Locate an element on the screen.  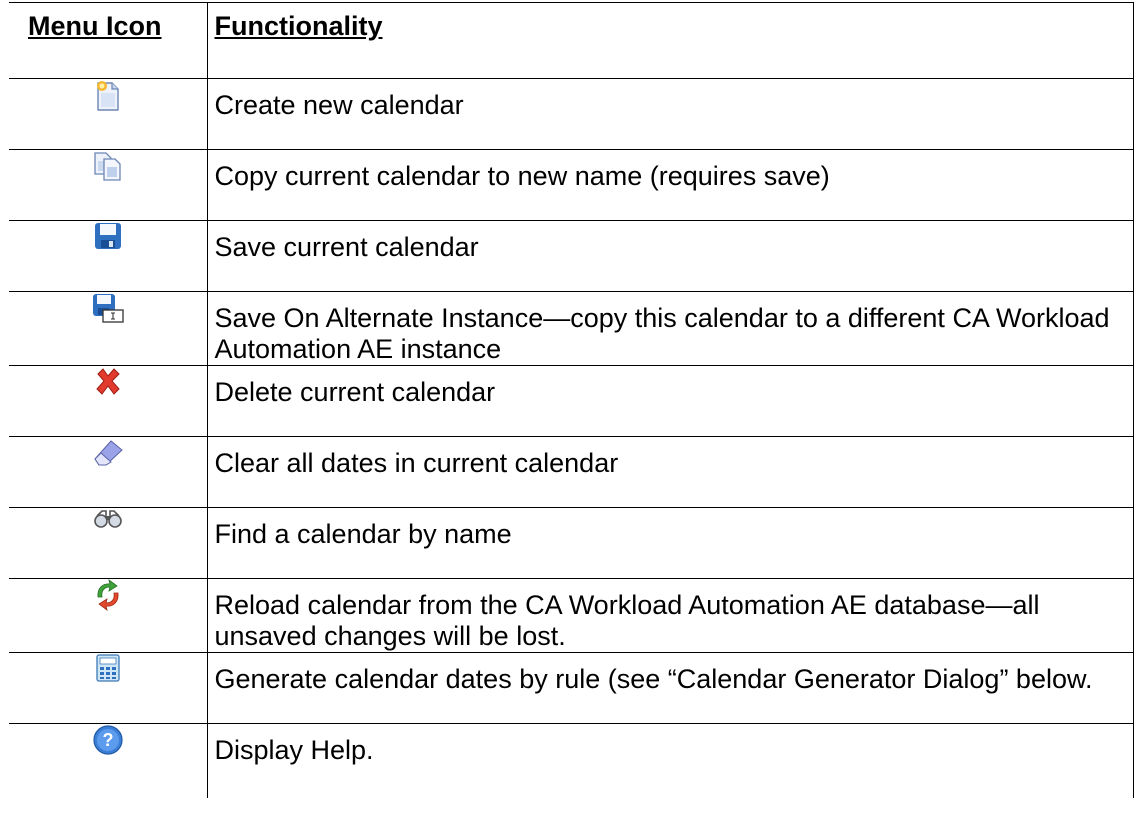
functionality-cell: Clear all dates in current calendar is located at coordinates (670, 472).